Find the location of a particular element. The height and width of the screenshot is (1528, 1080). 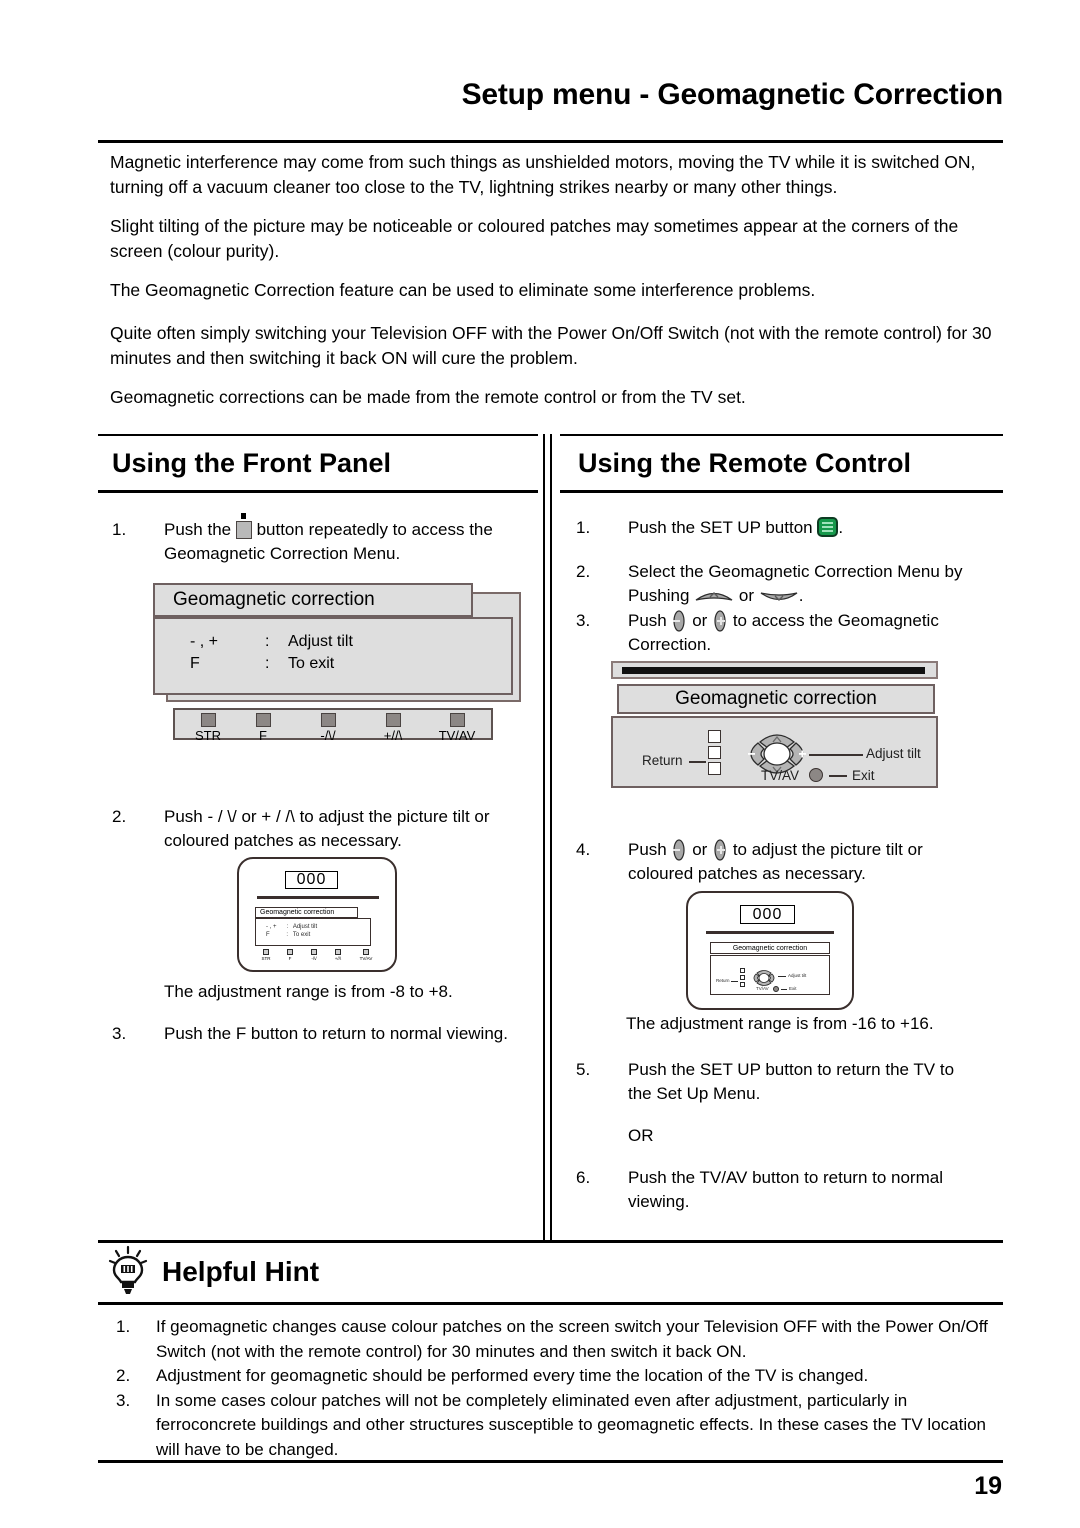

mini-button-tvav: TV/AV is located at coordinates (366, 955).